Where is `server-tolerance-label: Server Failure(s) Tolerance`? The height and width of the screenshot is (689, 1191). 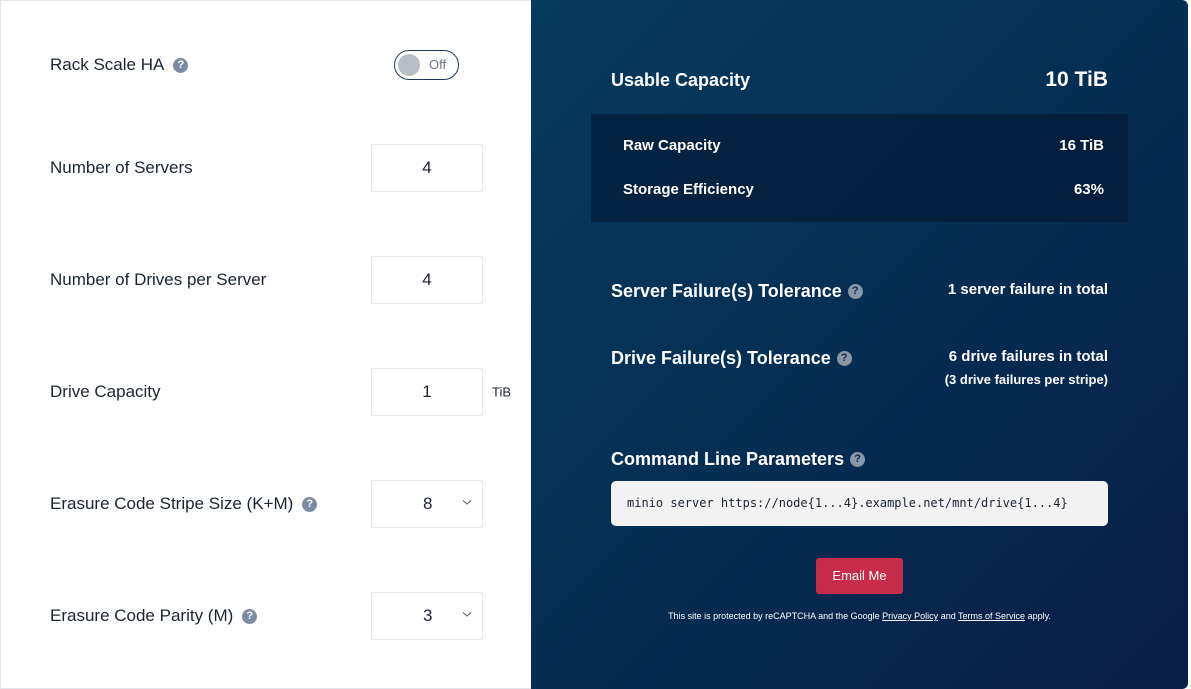 server-tolerance-label: Server Failure(s) Tolerance is located at coordinates (726, 291).